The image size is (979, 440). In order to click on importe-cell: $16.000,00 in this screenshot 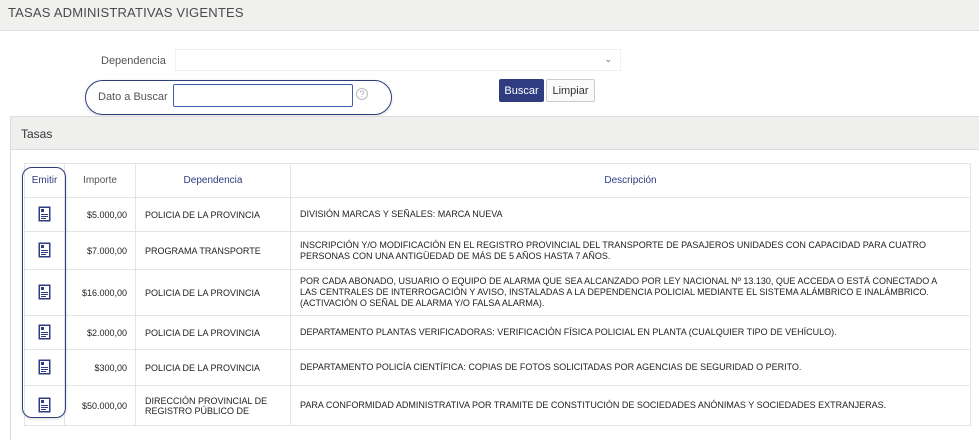, I will do `click(100, 292)`.